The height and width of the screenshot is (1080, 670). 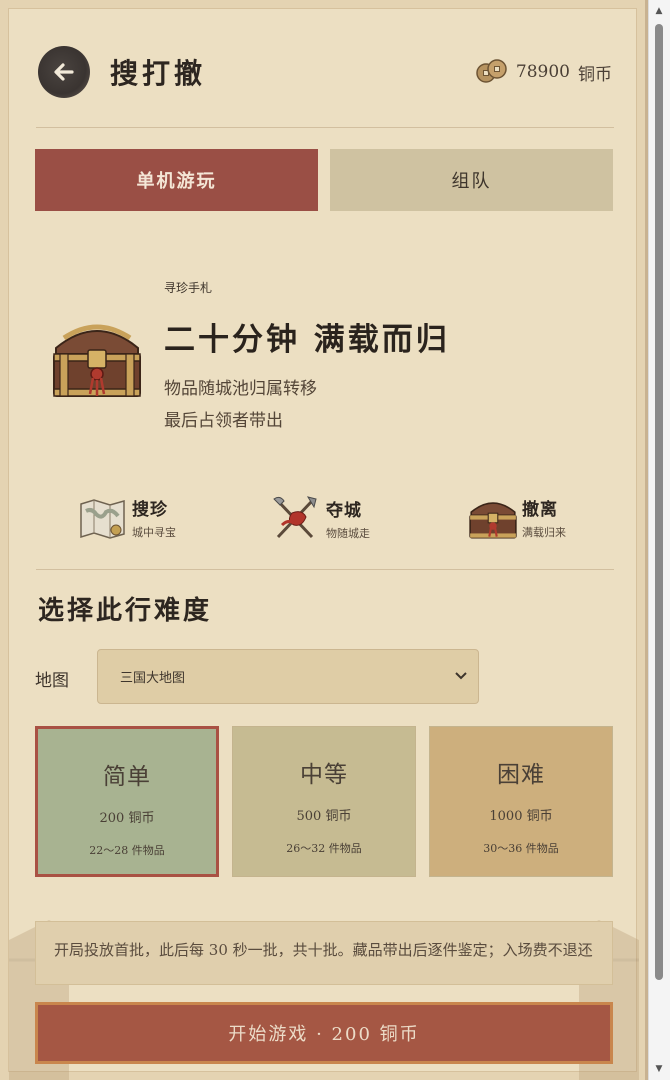 What do you see at coordinates (176, 180) in the screenshot?
I see `tab-solo: 单机游玩` at bounding box center [176, 180].